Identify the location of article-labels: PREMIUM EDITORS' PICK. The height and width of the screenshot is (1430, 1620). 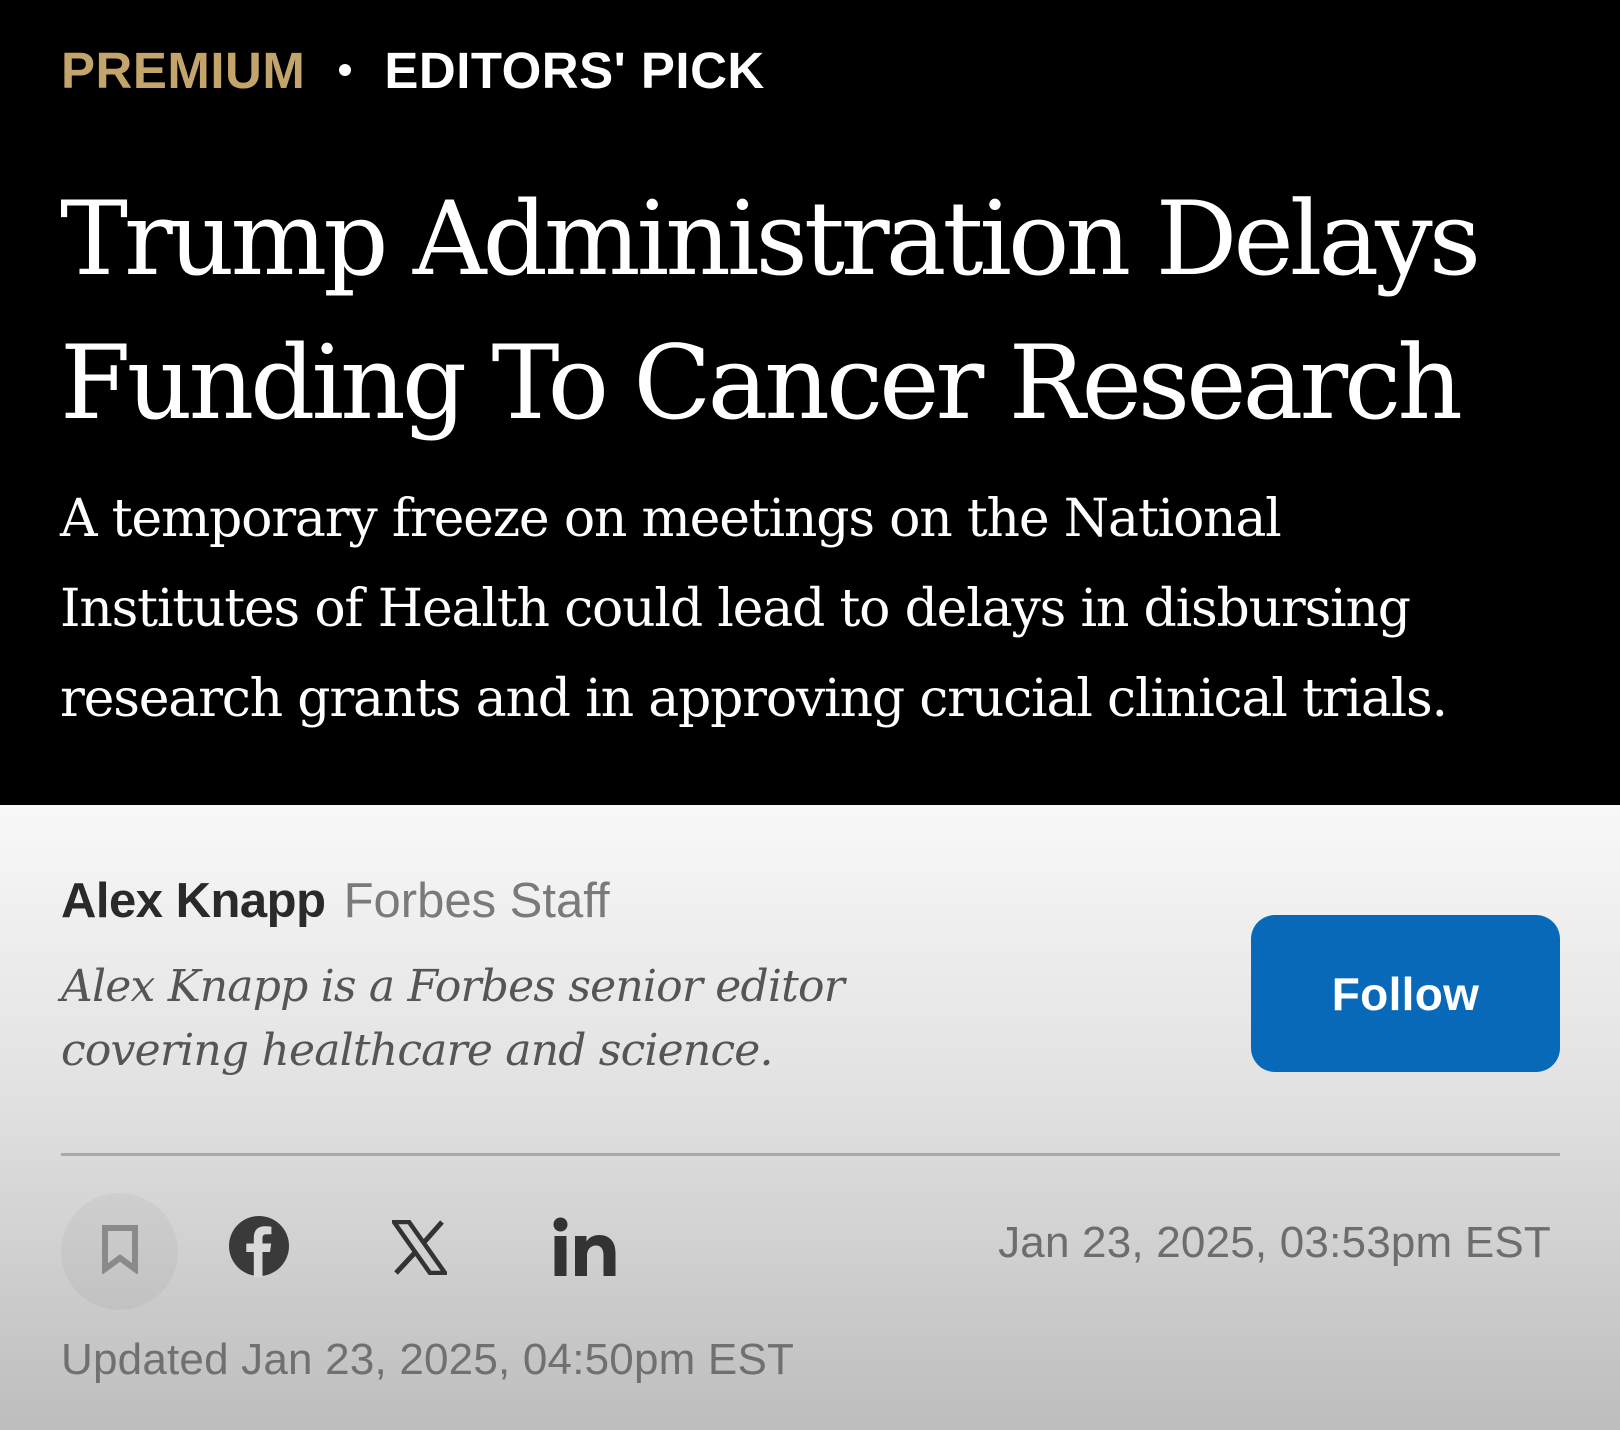
(413, 70).